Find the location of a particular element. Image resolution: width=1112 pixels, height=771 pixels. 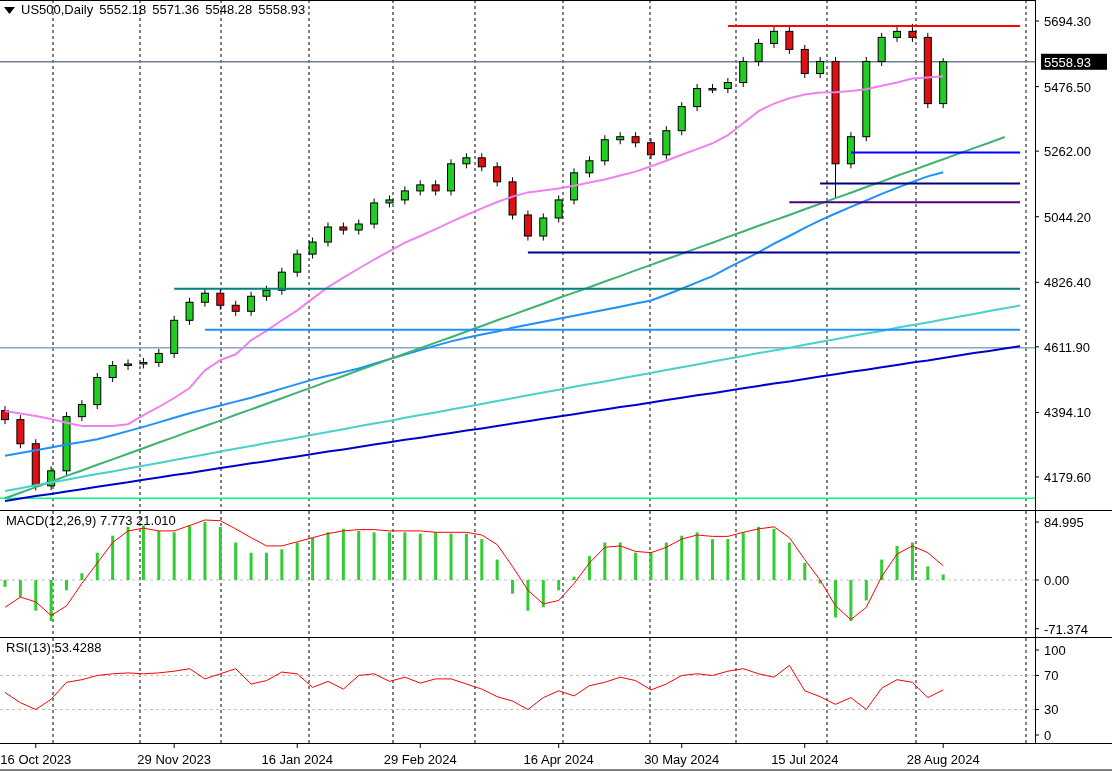

axis-label: 16 Apr 2024 is located at coordinates (558, 759).